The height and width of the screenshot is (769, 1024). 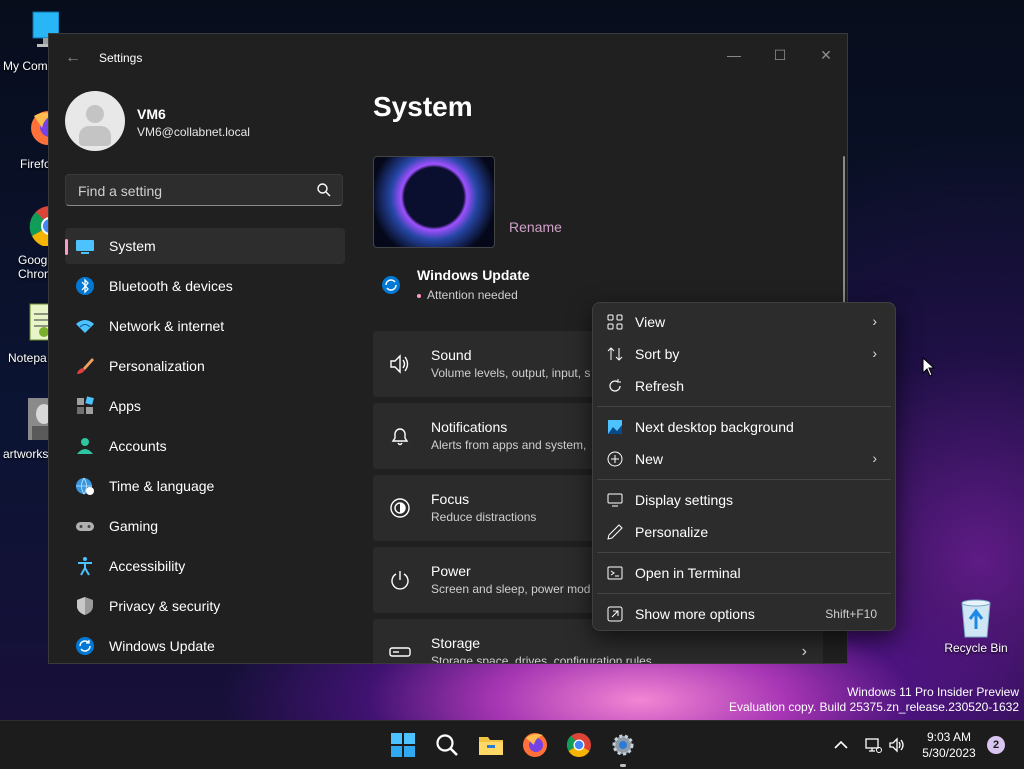 I want to click on menu-item-show-more-options: Show more options Shift+F10, so click(x=744, y=614).